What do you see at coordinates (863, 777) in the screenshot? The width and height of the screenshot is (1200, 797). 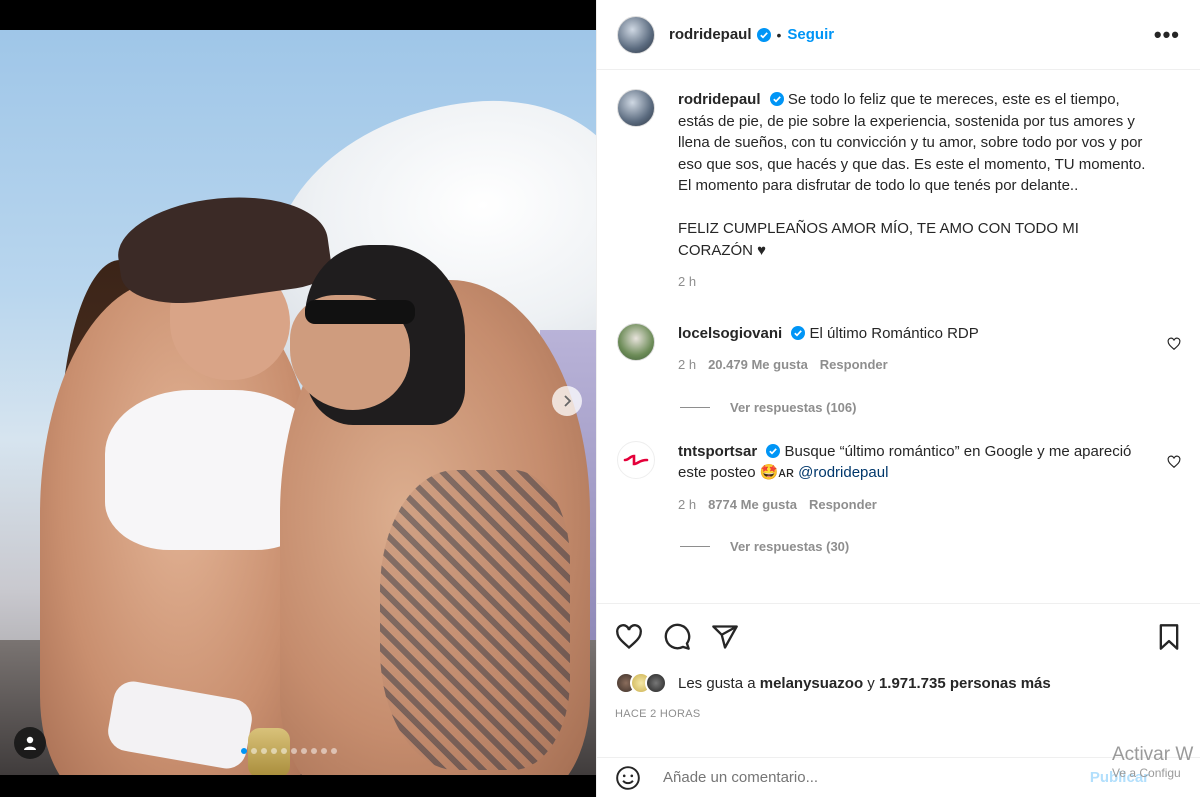 I see `comment-input` at bounding box center [863, 777].